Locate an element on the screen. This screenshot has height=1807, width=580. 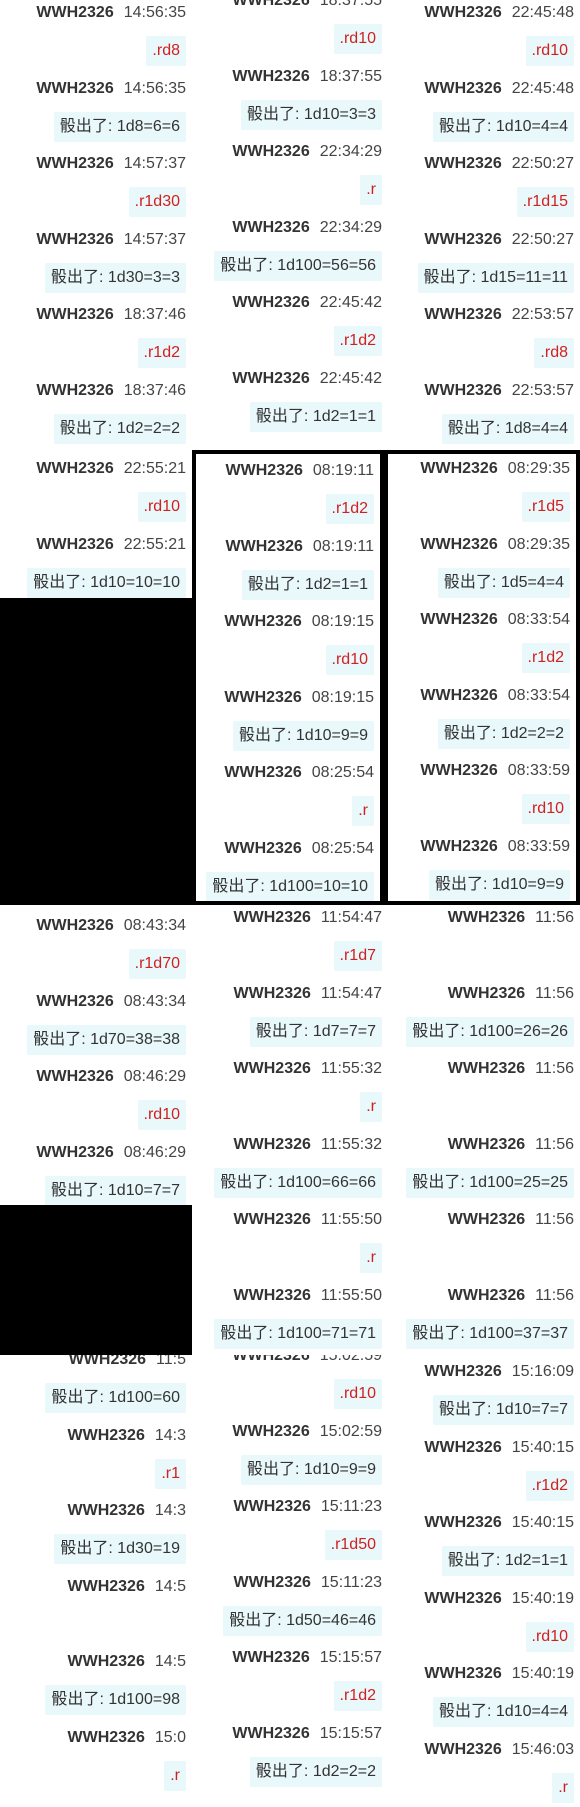
message-header: WWH2326 11:56 is located at coordinates (511, 1296).